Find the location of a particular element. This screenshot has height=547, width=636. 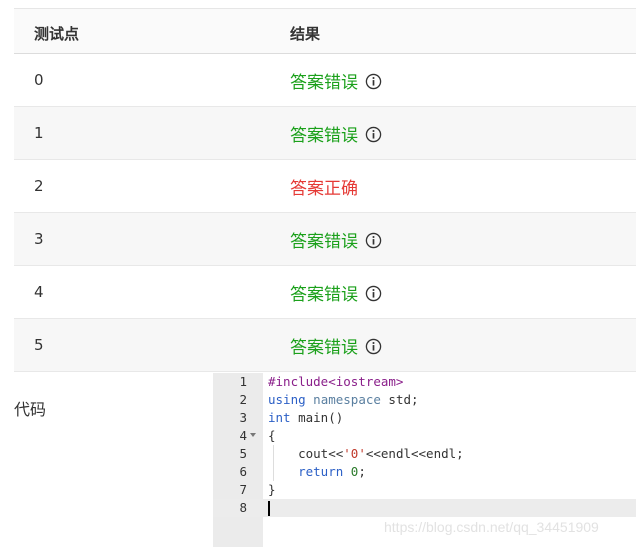

status-correct-answer: 答案正确 is located at coordinates (324, 189).